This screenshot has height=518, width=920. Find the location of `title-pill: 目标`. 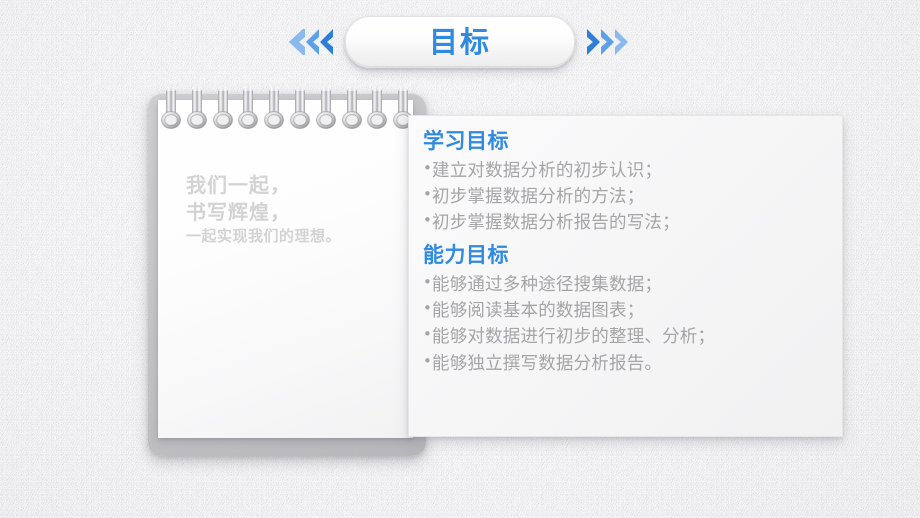

title-pill: 目标 is located at coordinates (460, 42).